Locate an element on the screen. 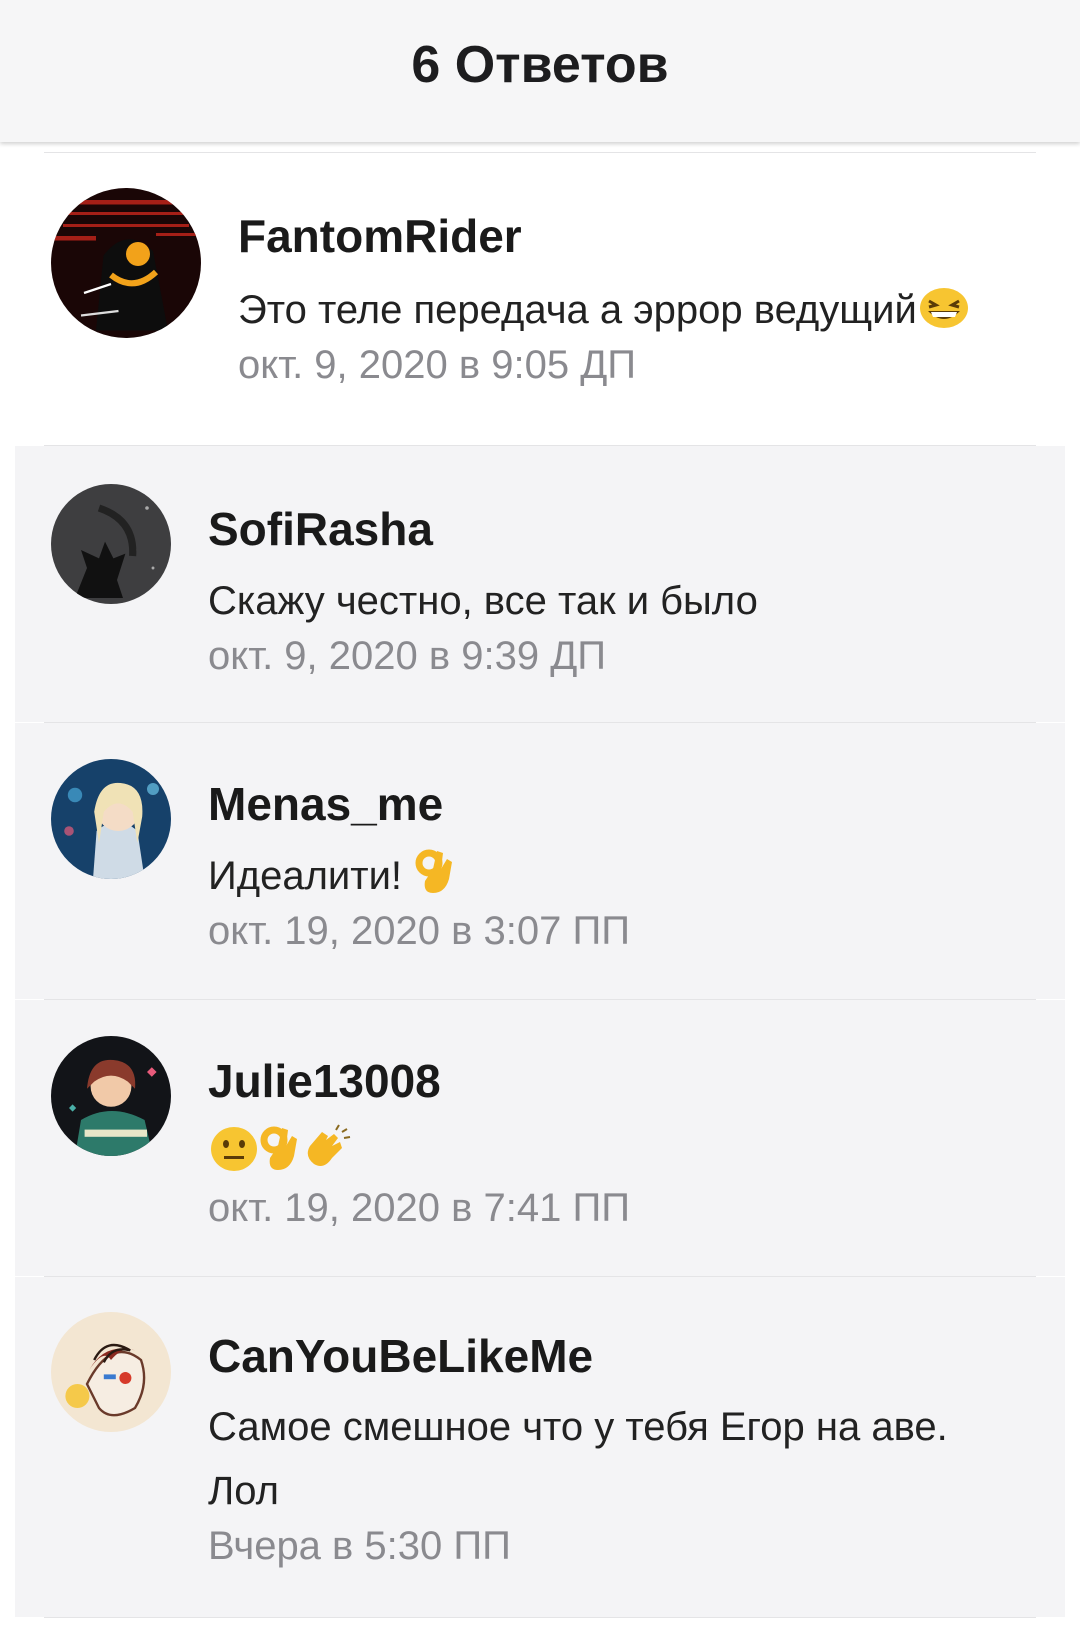 The width and height of the screenshot is (1080, 1636). divider is located at coordinates (540, 1617).